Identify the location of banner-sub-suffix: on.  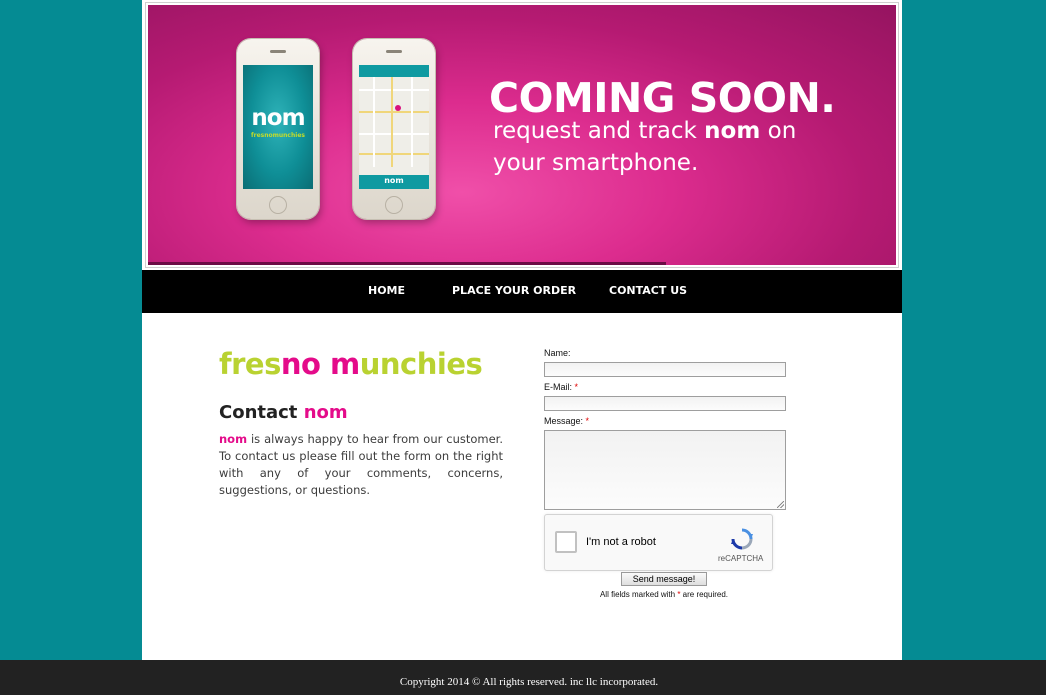
(778, 131).